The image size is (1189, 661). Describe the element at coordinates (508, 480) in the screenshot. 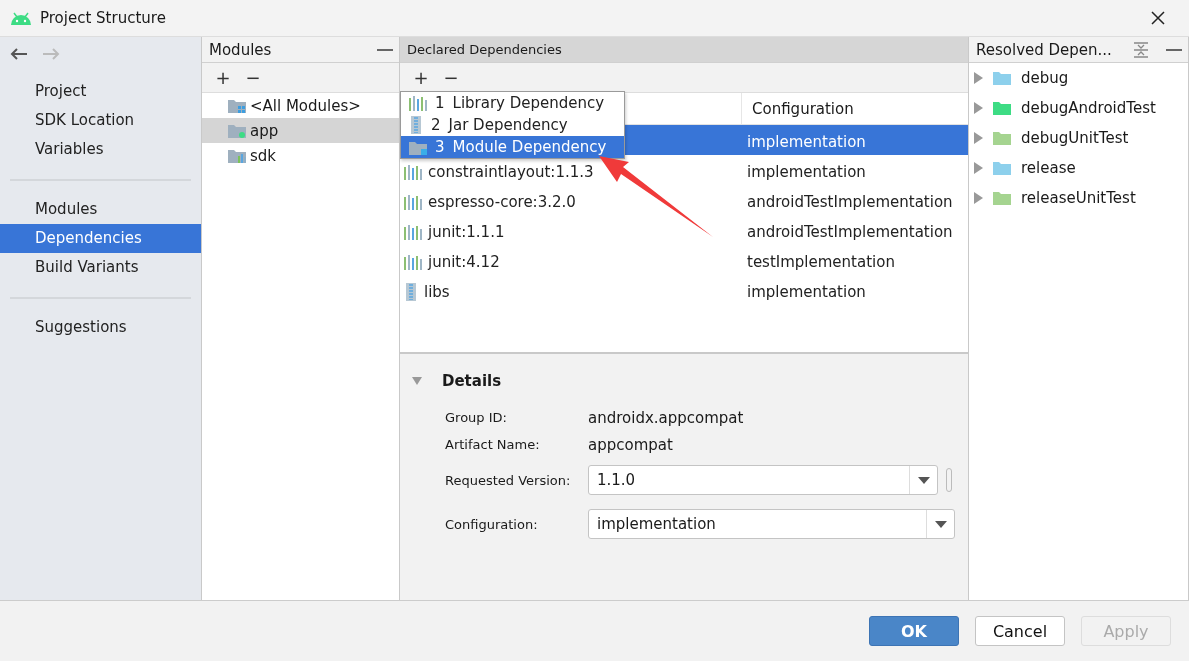

I see `field-label: Requested Version:` at that location.